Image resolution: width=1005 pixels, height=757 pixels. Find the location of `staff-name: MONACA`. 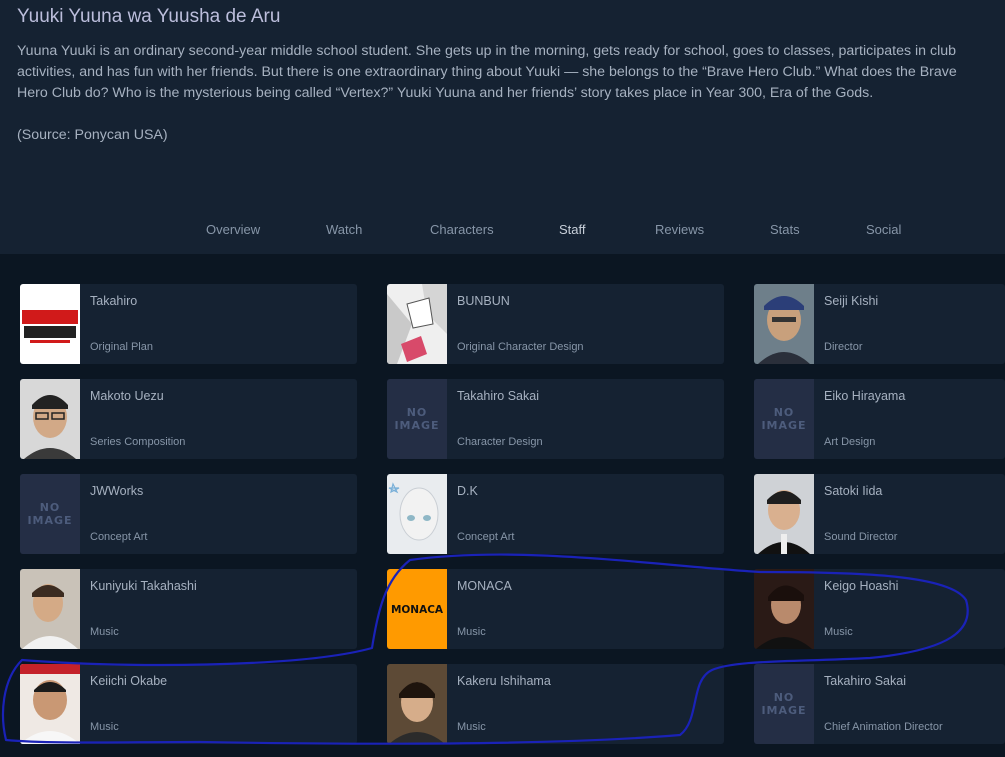

staff-name: MONACA is located at coordinates (484, 586).